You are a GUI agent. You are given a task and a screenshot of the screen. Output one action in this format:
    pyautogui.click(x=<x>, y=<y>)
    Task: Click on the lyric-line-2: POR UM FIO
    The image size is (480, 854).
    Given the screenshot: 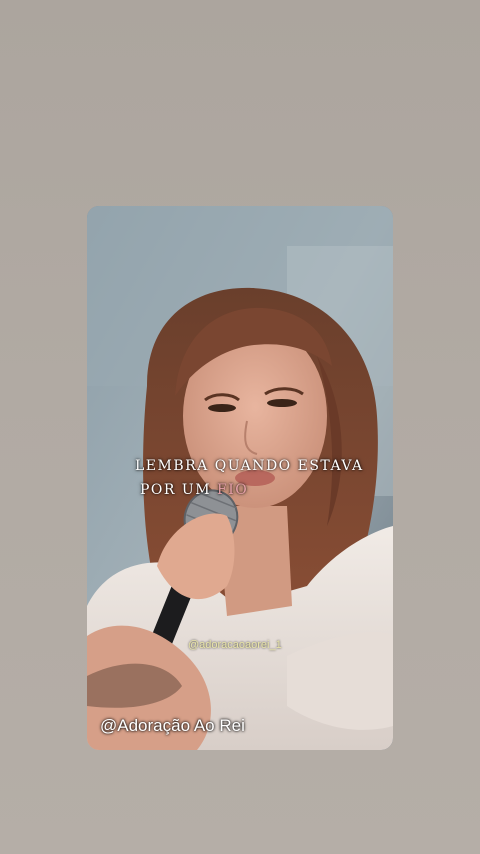 What is the action you would take?
    pyautogui.click(x=194, y=490)
    